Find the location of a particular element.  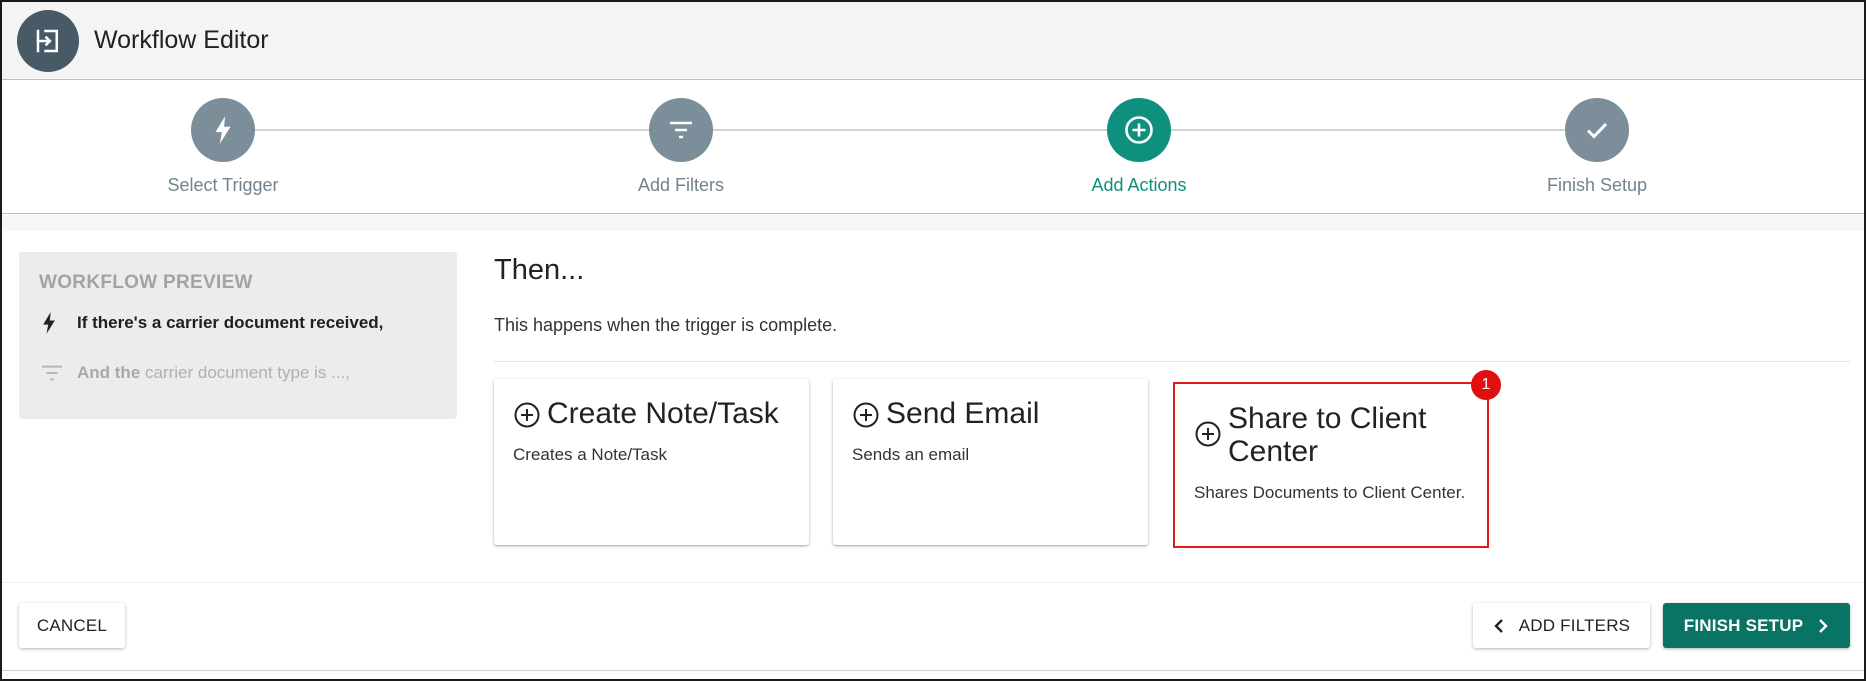

preview-filter-detail: carrier document type is ..., is located at coordinates (245, 372).